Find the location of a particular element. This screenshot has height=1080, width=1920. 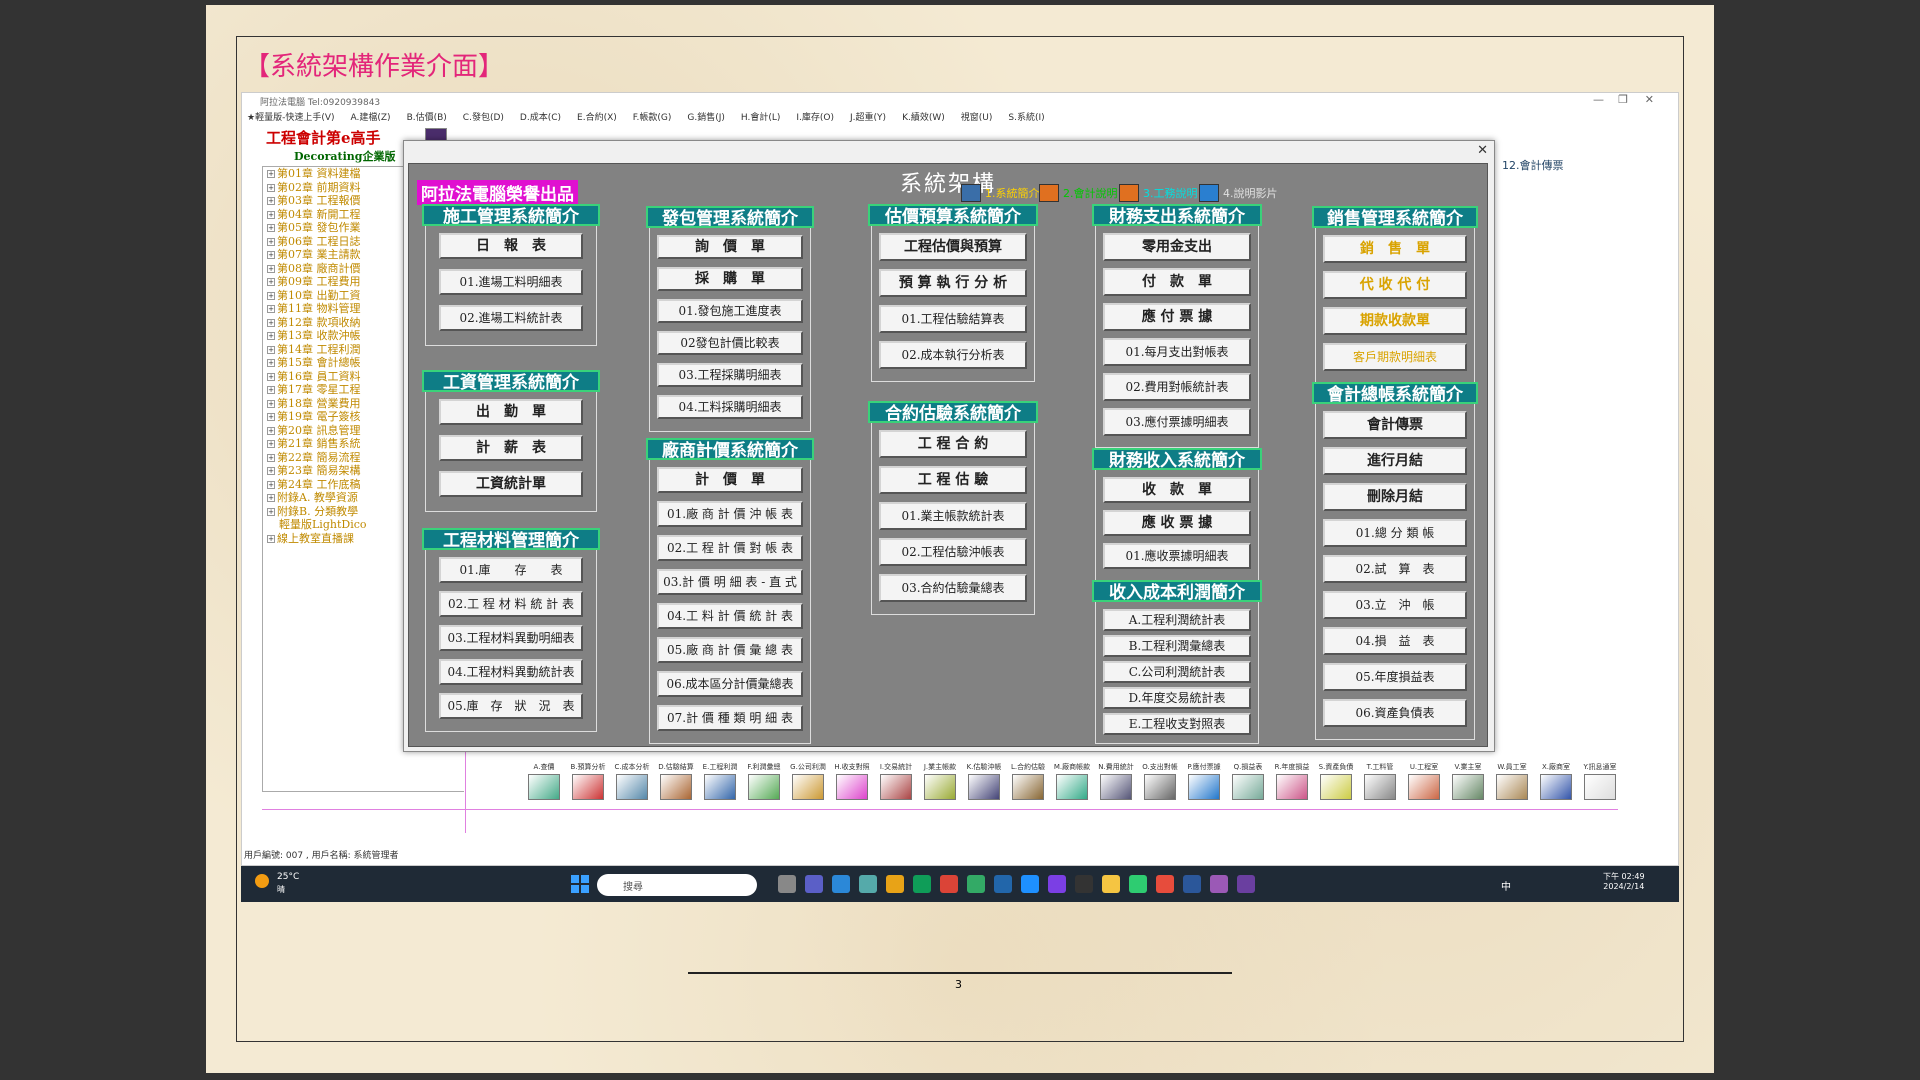

toolbar-button: K.估驗沖帳 is located at coordinates (984, 781).